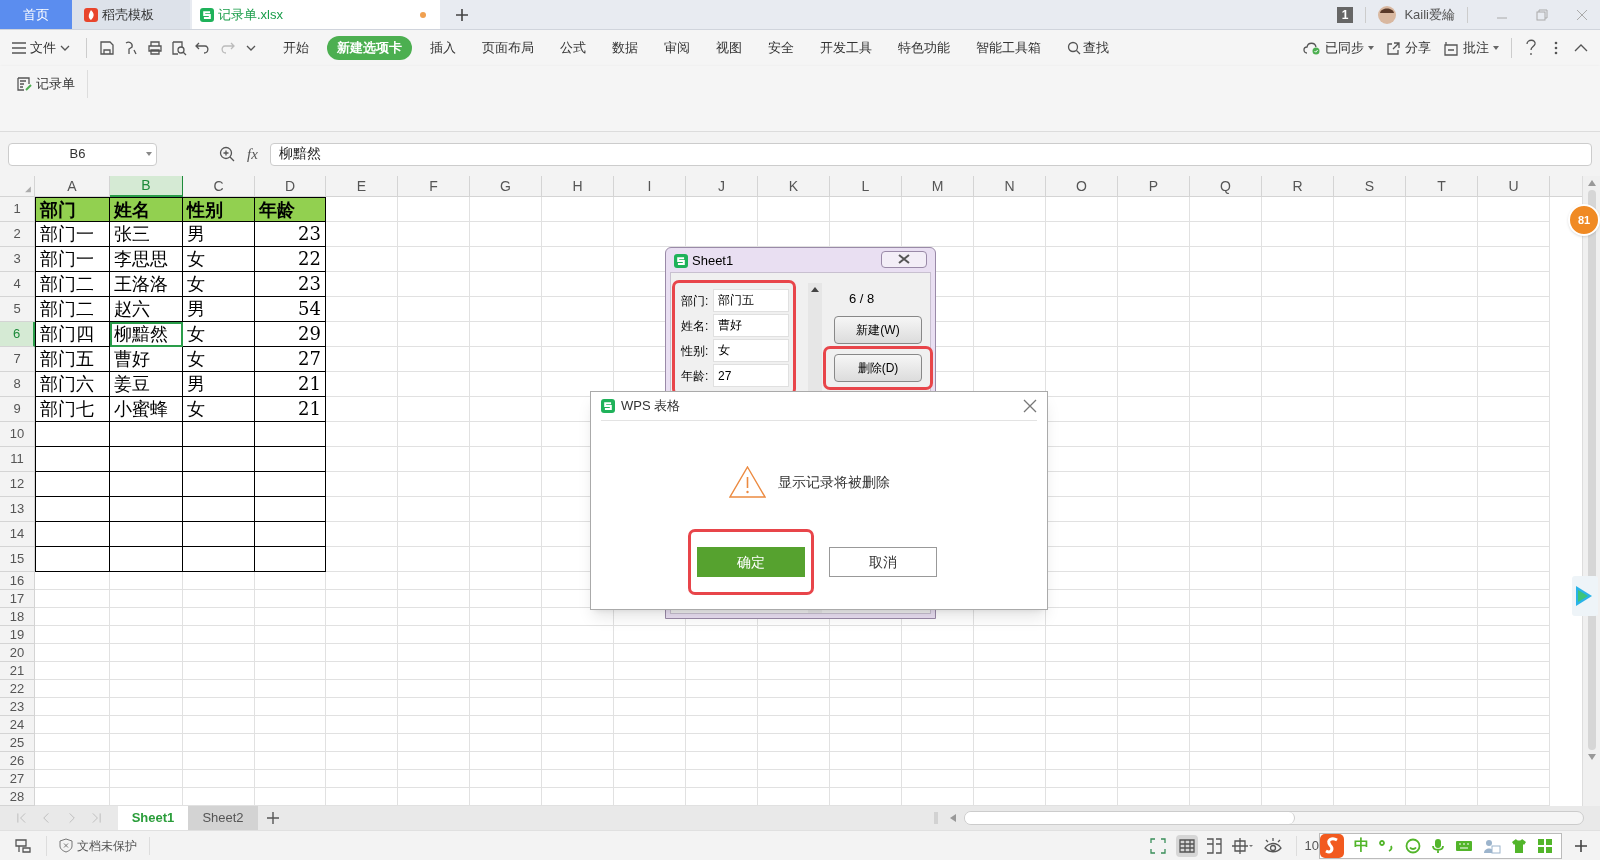  I want to click on column-header: A, so click(72, 186).